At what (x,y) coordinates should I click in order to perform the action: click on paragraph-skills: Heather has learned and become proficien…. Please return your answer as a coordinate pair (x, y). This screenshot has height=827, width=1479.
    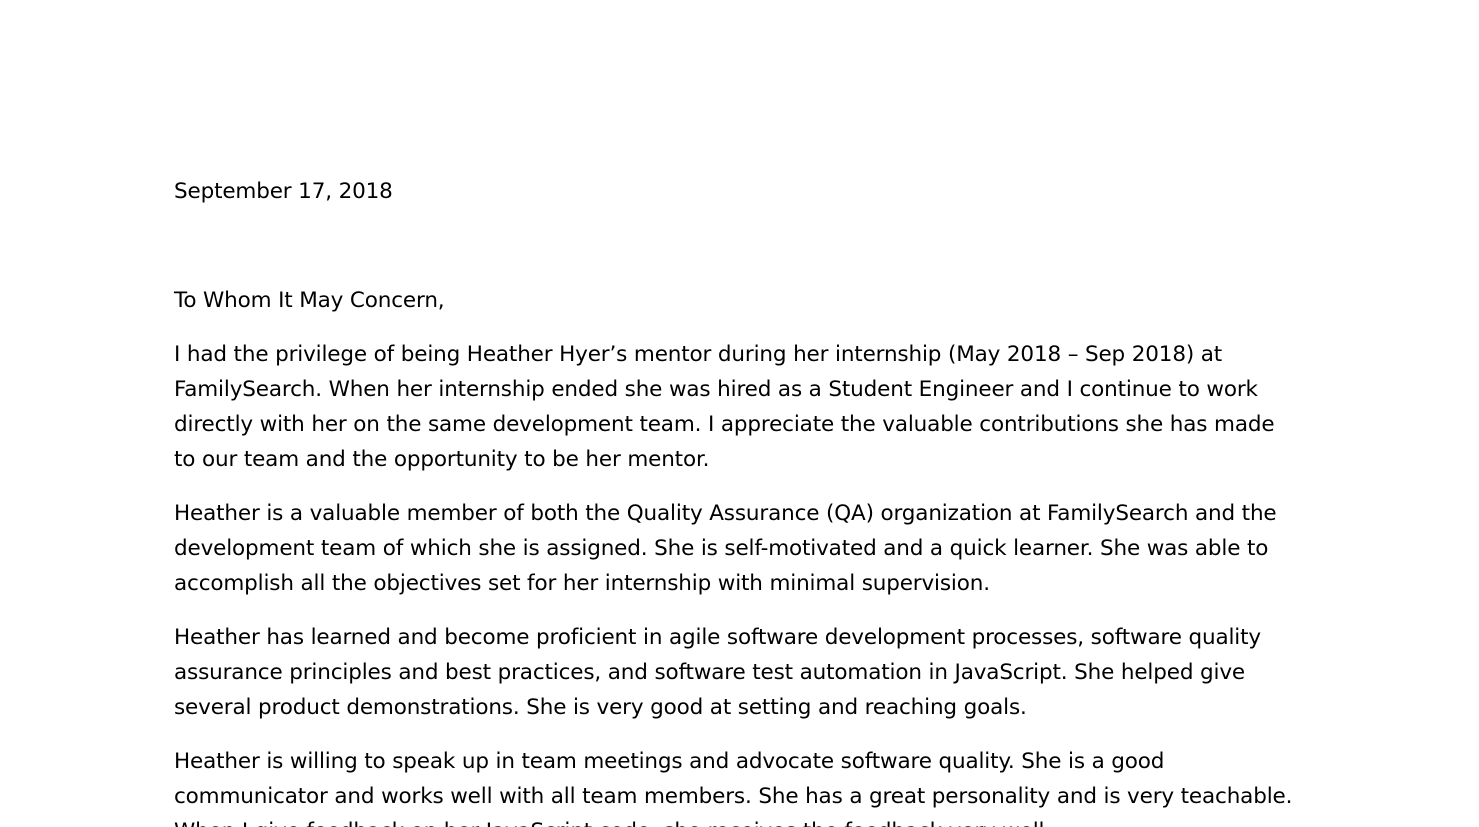
    Looking at the image, I should click on (744, 672).